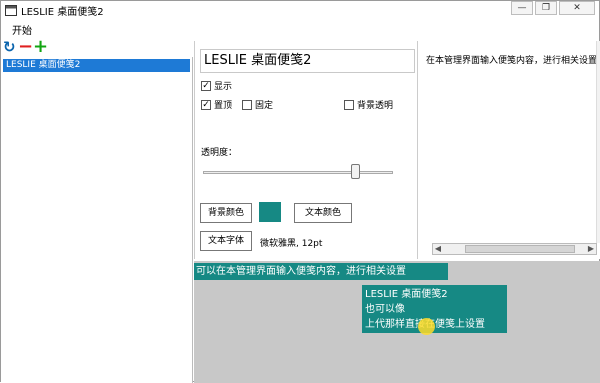  I want to click on show-label: 显示, so click(223, 87).